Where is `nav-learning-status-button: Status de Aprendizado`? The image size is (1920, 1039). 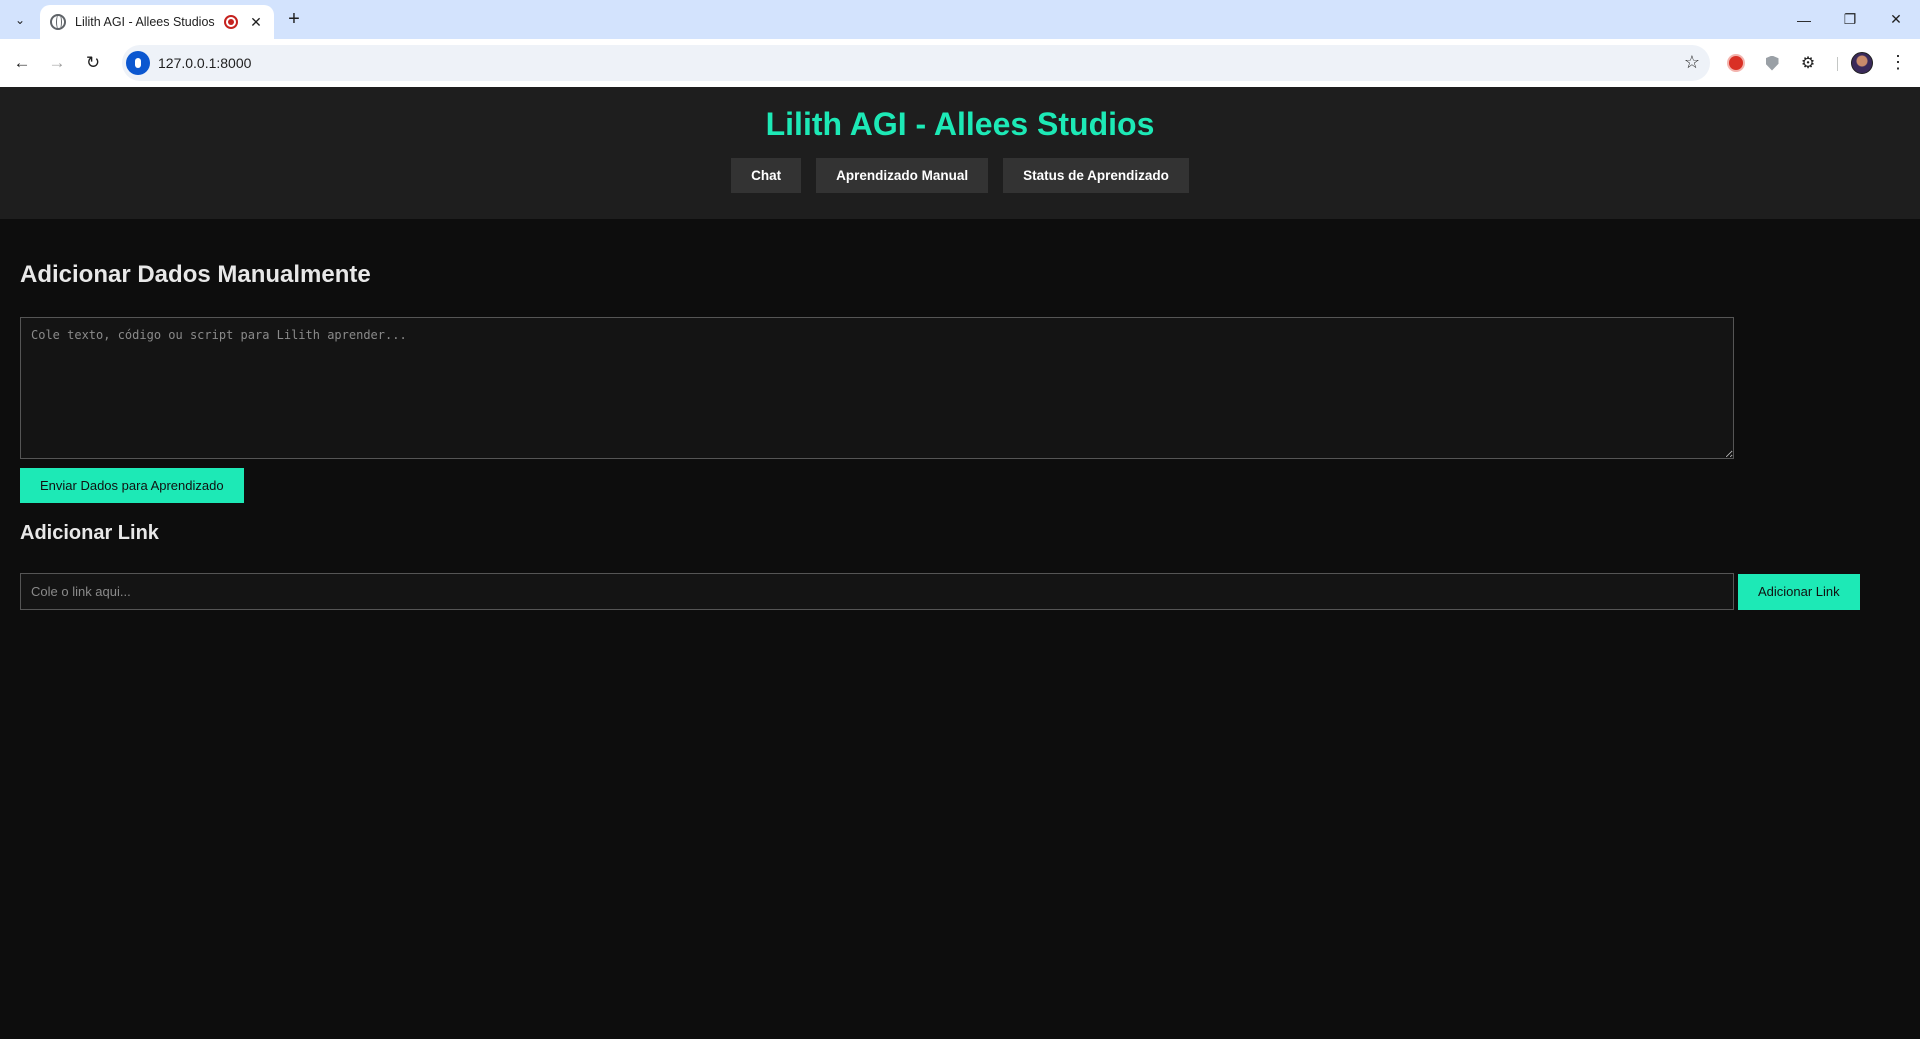 nav-learning-status-button: Status de Aprendizado is located at coordinates (1096, 175).